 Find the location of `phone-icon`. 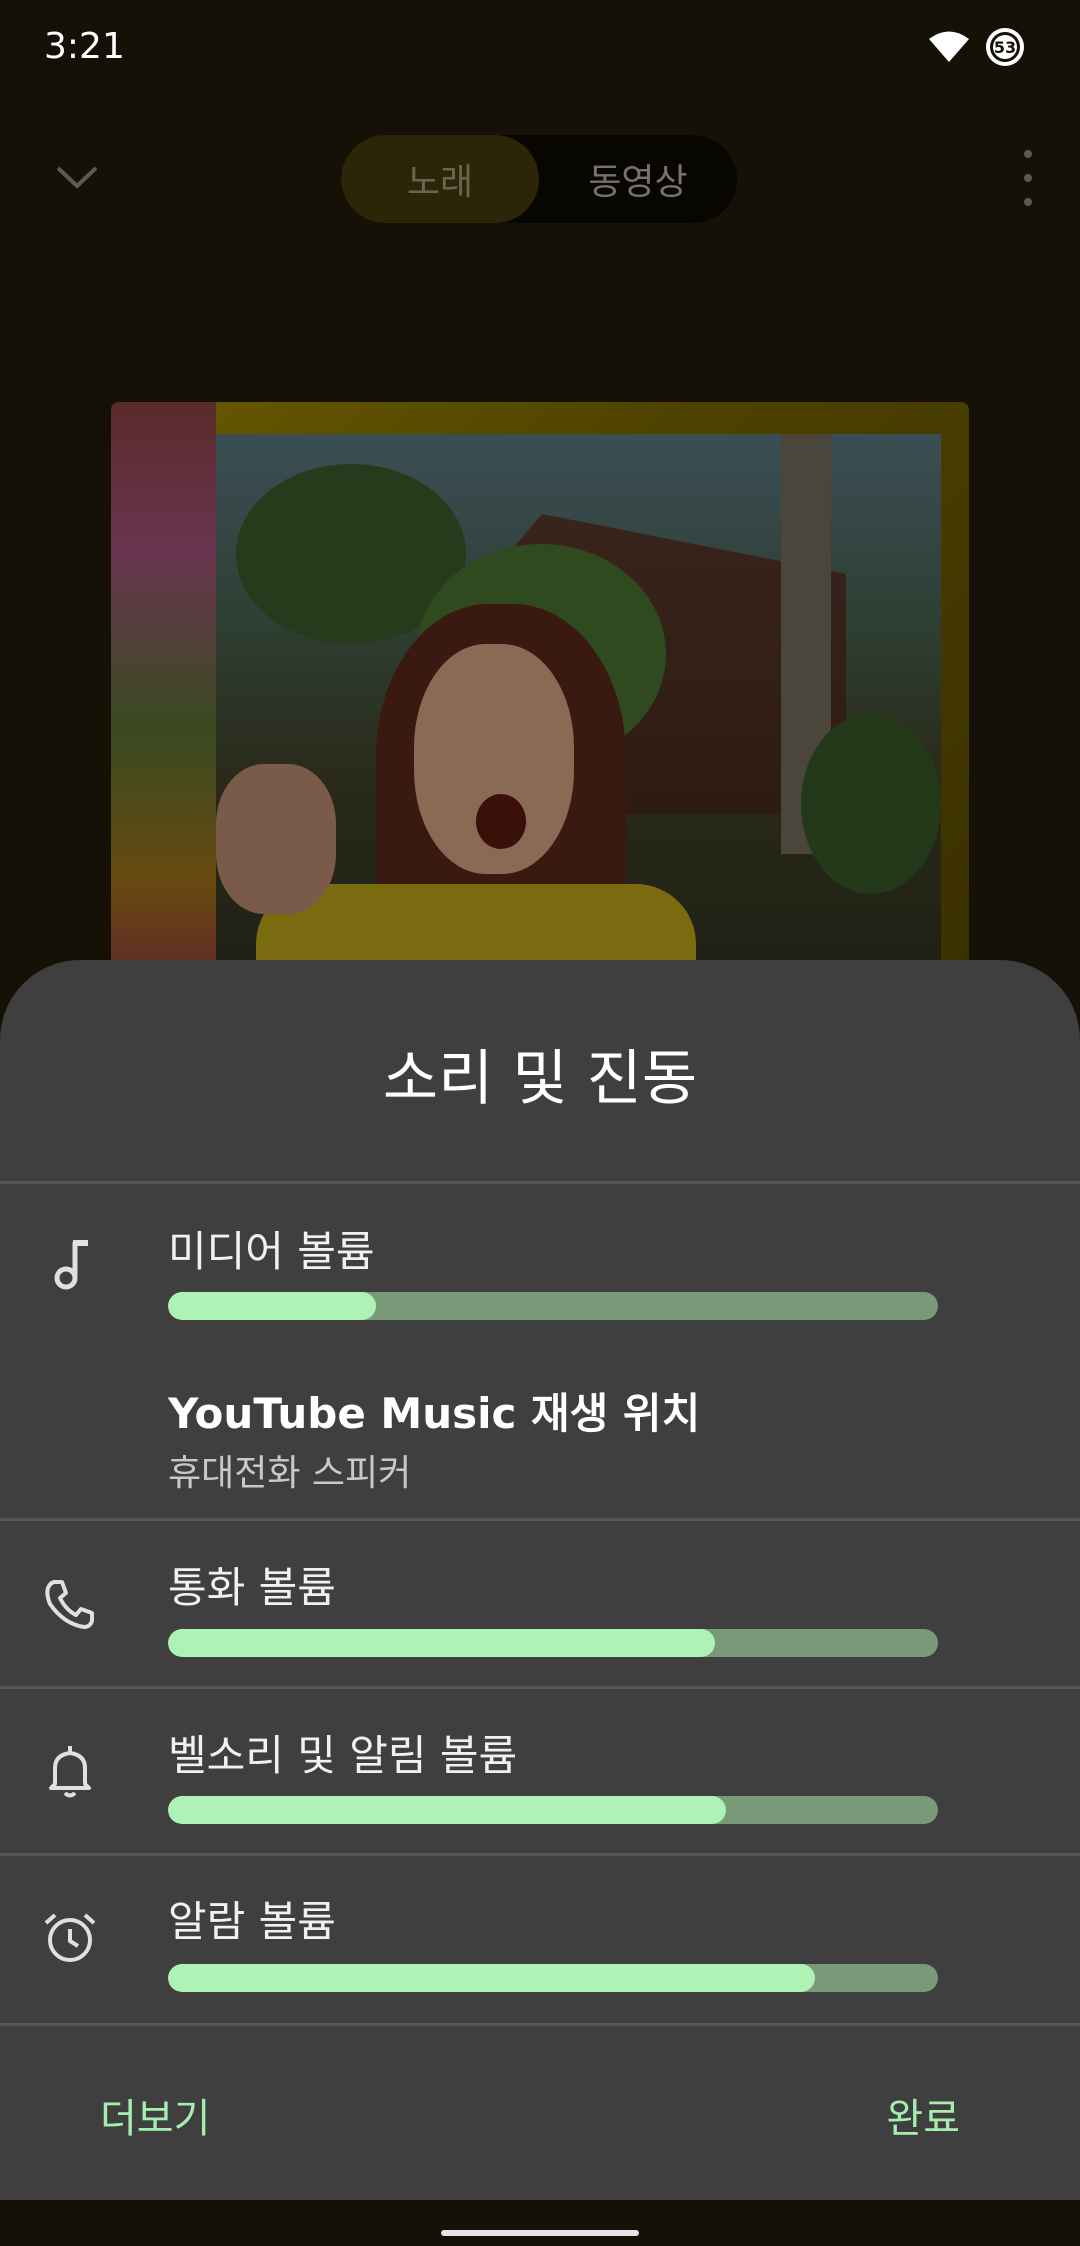

phone-icon is located at coordinates (69, 1604).